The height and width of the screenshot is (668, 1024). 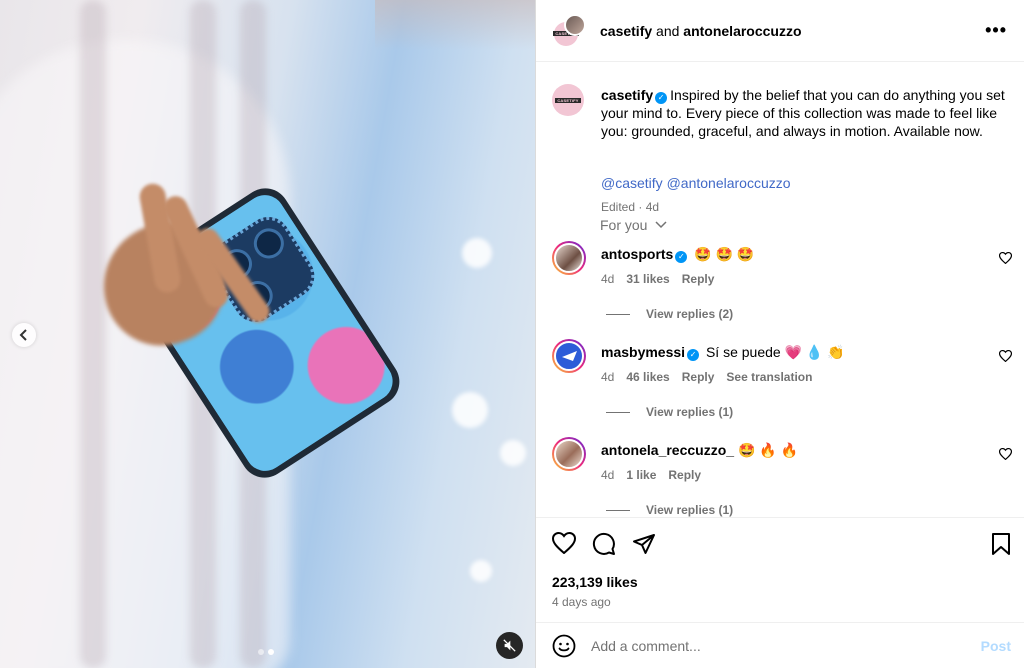 I want to click on comment-body: masbymessi ✓ Sí se puede 💗 💧 👏, so click(x=723, y=352).